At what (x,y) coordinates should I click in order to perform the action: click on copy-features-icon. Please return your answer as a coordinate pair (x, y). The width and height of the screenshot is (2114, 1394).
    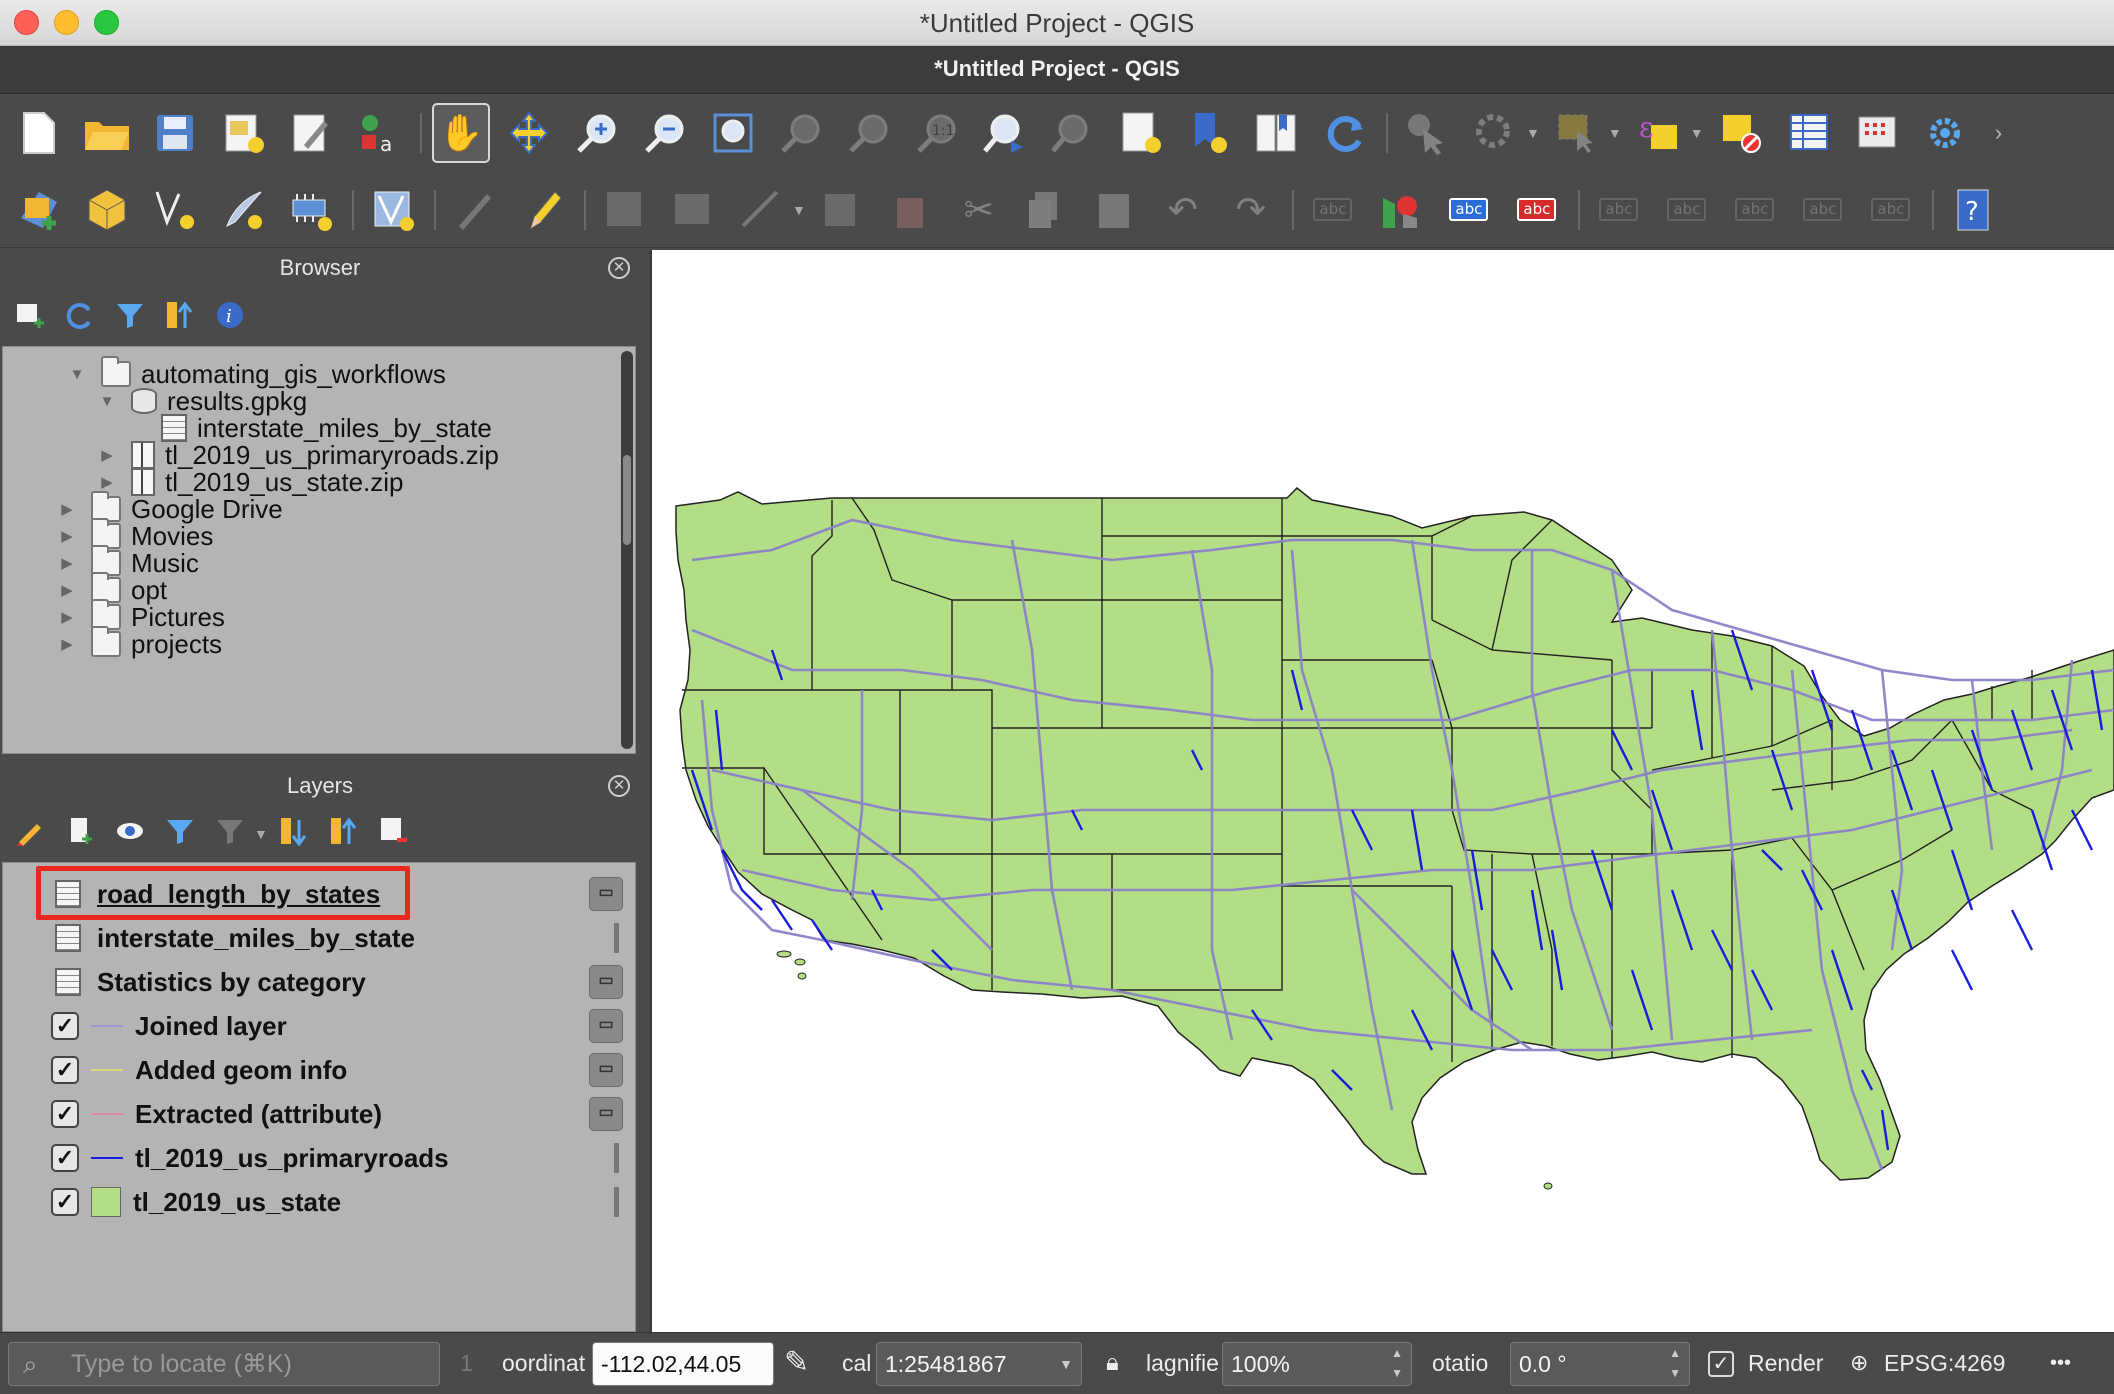
    Looking at the image, I should click on (1047, 210).